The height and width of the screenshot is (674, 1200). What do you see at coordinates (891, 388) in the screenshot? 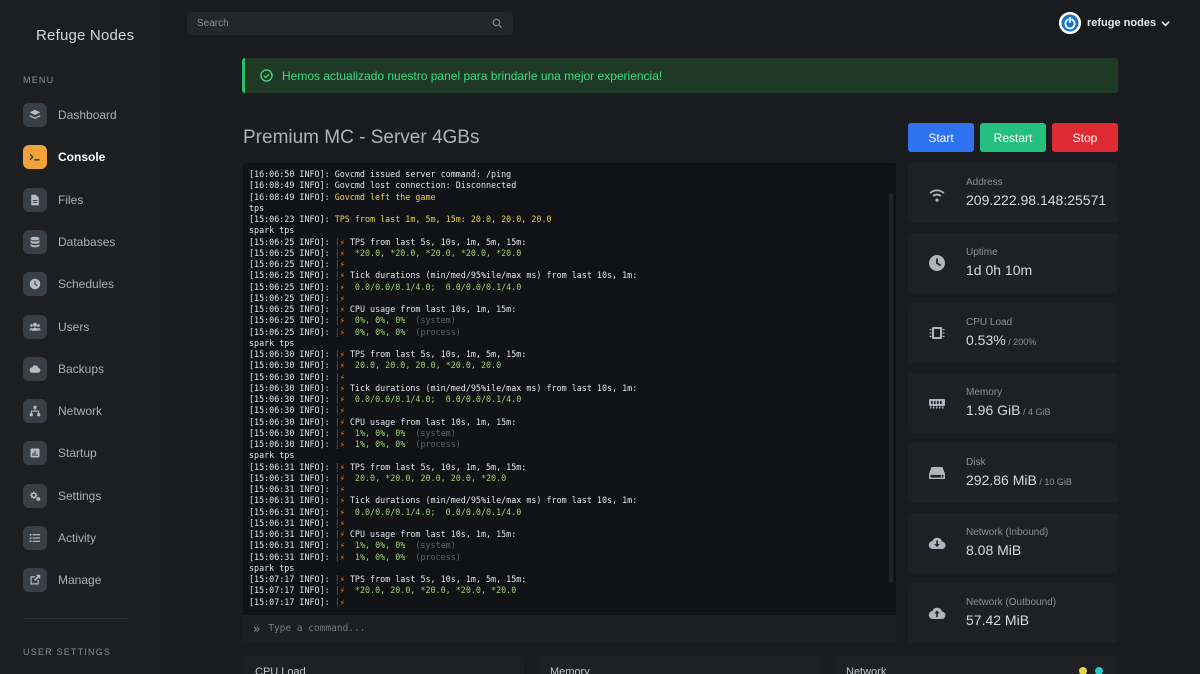
I see `console-scrollbar` at bounding box center [891, 388].